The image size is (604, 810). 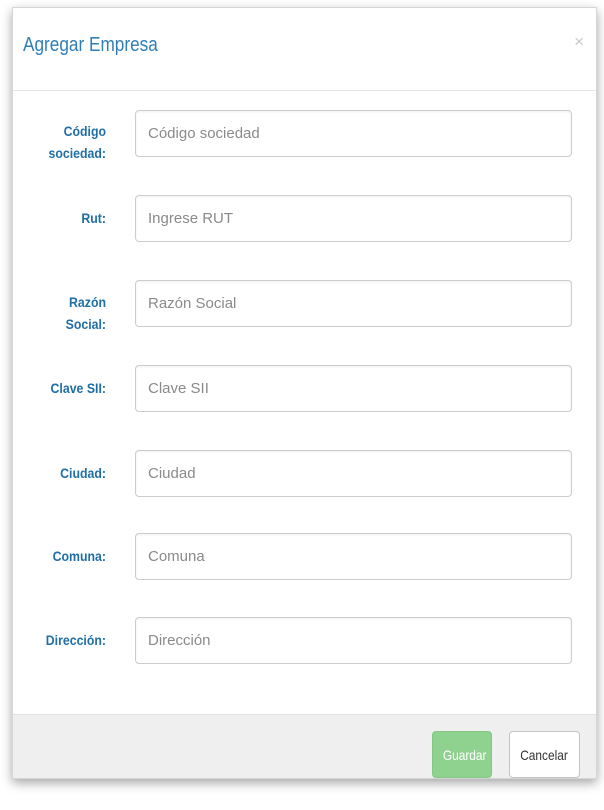 What do you see at coordinates (79, 556) in the screenshot?
I see `comuna-label-text: Comuna:` at bounding box center [79, 556].